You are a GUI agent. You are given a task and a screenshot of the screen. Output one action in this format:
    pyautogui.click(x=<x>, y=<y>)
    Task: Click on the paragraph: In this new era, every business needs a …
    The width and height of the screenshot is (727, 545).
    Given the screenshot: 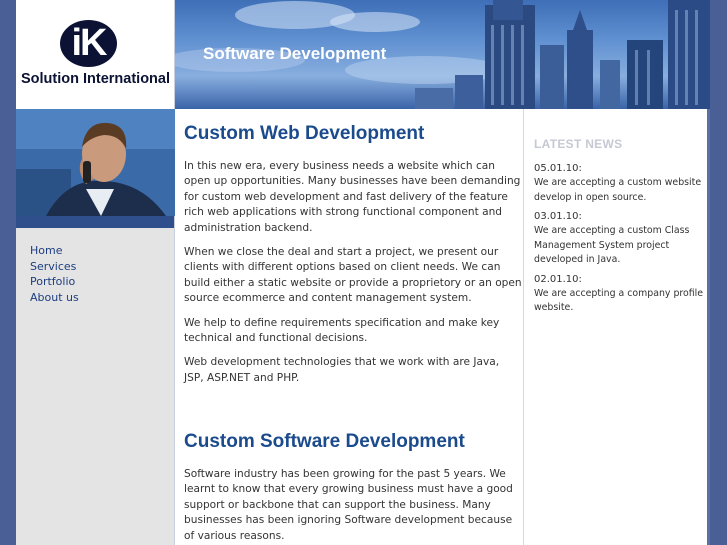 What is the action you would take?
    pyautogui.click(x=352, y=197)
    